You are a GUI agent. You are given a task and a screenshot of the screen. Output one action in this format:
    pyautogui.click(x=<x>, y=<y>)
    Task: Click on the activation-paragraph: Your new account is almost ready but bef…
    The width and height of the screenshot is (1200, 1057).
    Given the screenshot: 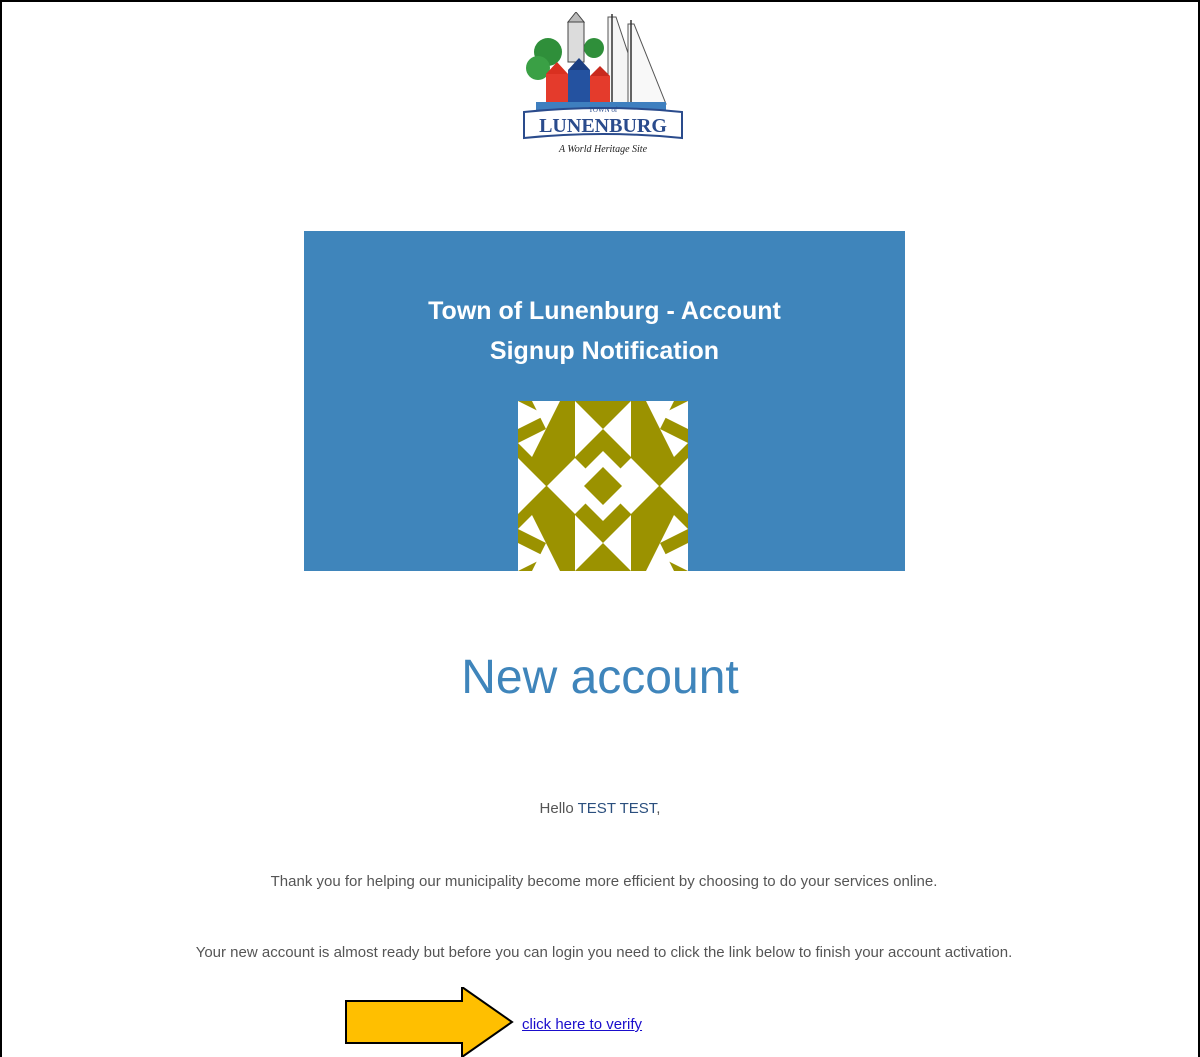 What is the action you would take?
    pyautogui.click(x=604, y=952)
    